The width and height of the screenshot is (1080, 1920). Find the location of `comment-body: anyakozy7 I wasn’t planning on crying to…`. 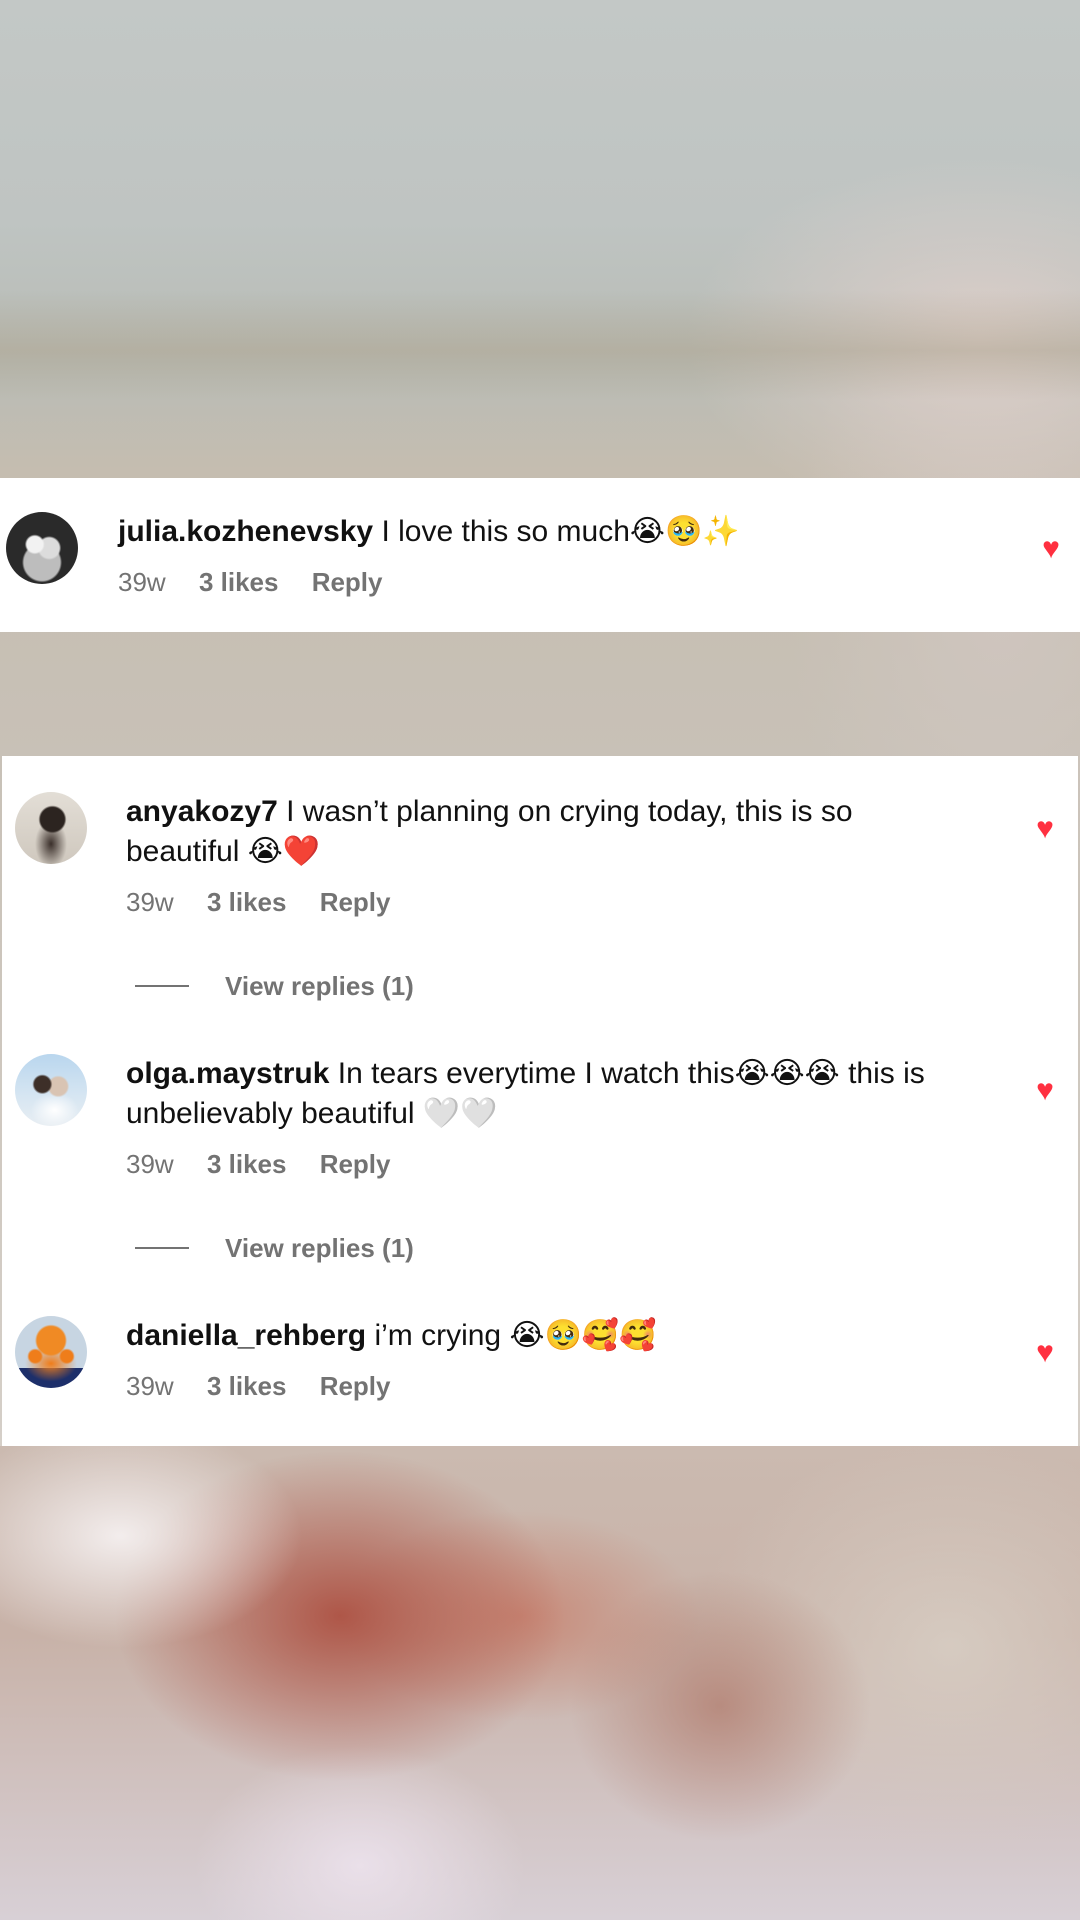

comment-body: anyakozy7 I wasn’t planning on crying to… is located at coordinates (546, 855).